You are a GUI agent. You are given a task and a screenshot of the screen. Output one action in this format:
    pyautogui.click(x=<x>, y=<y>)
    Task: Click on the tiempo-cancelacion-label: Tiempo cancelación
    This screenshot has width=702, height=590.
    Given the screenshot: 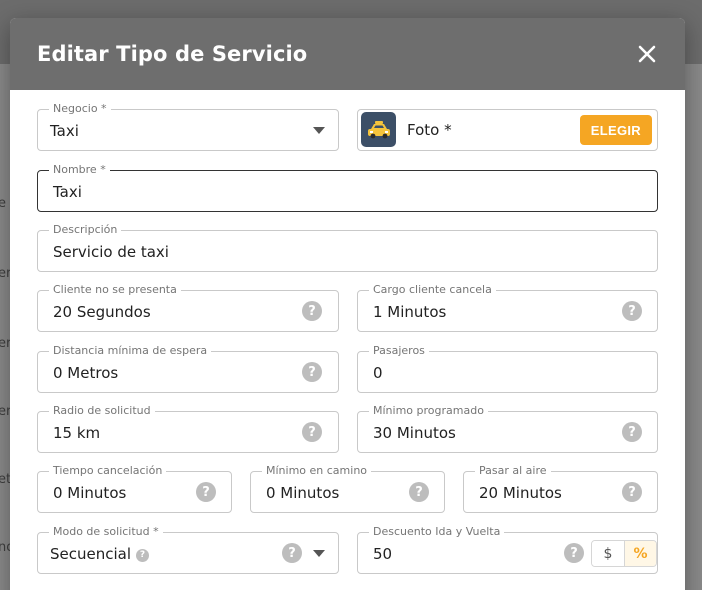 What is the action you would take?
    pyautogui.click(x=108, y=471)
    